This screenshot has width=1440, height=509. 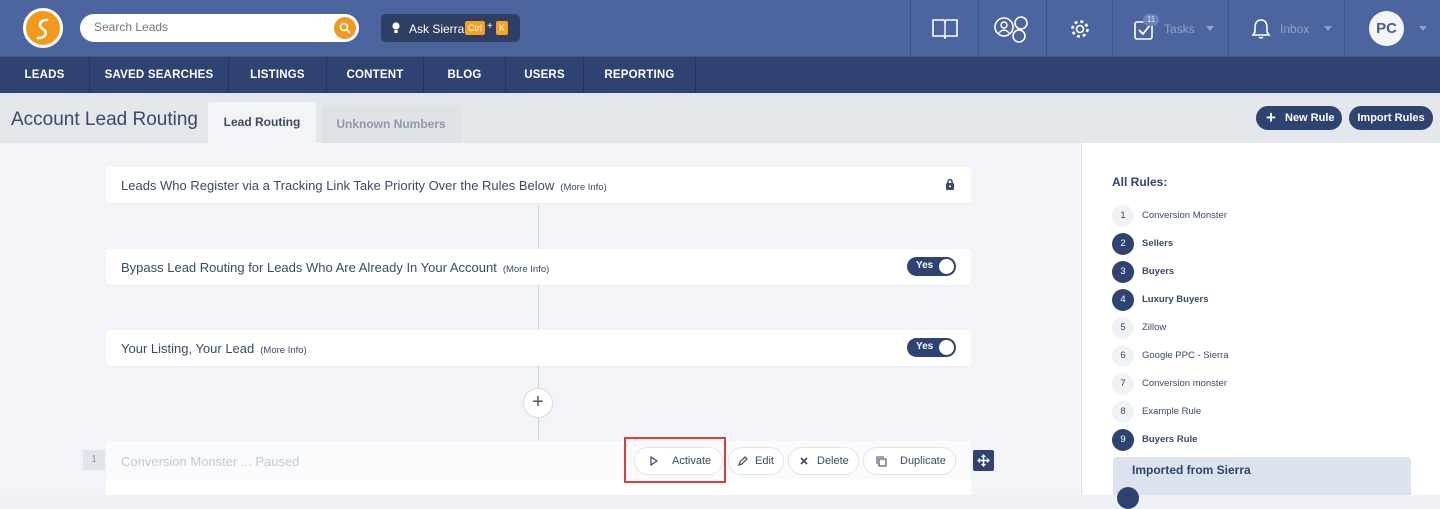 I want to click on menu-leads: LEADS, so click(x=45, y=75).